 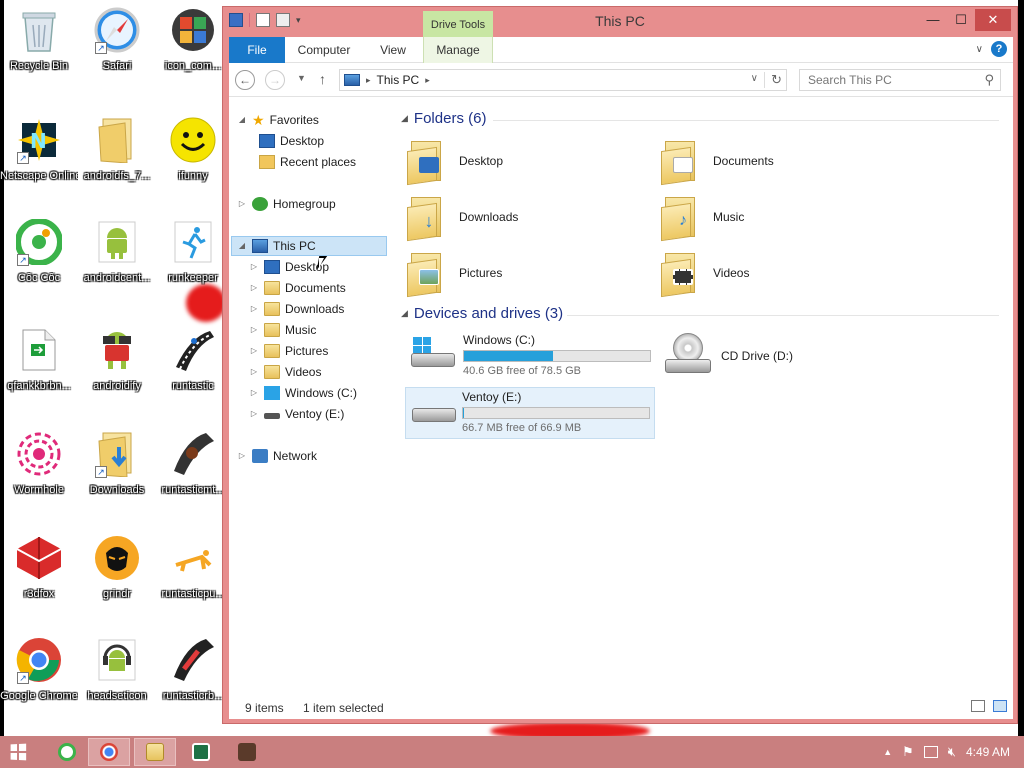 I want to click on folder-videos: Videos, so click(x=781, y=273).